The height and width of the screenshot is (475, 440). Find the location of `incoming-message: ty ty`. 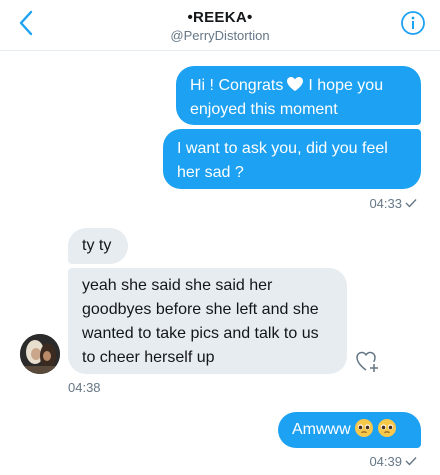

incoming-message: ty ty is located at coordinates (98, 246).